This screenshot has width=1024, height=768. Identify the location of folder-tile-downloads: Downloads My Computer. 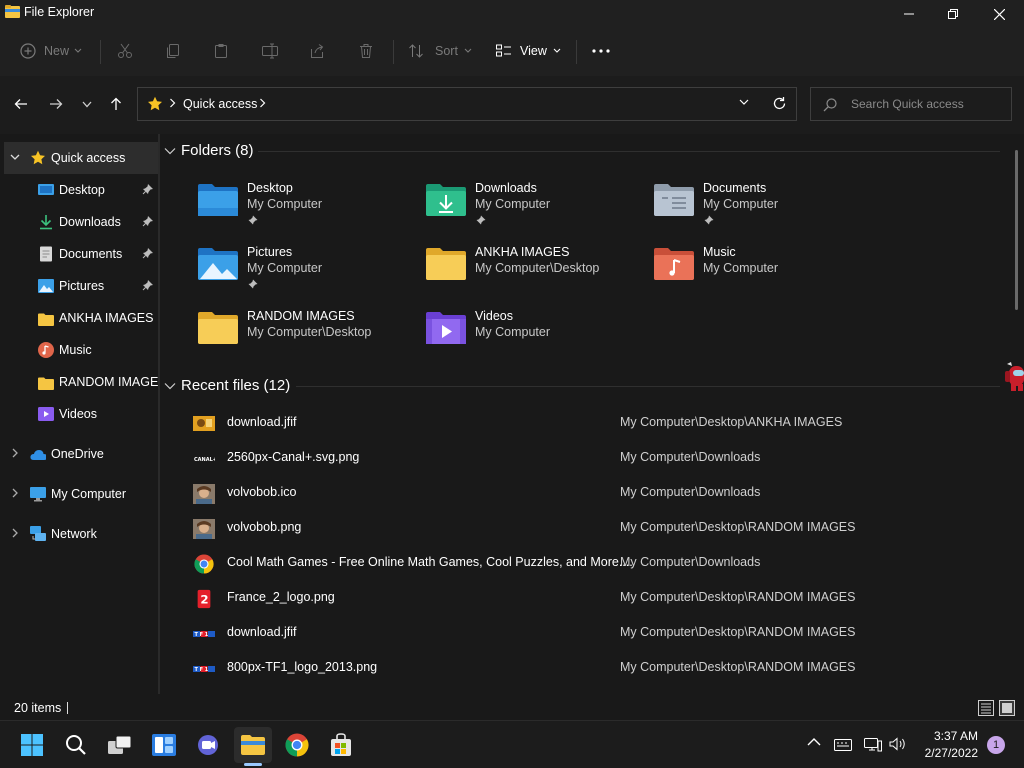
(498, 202).